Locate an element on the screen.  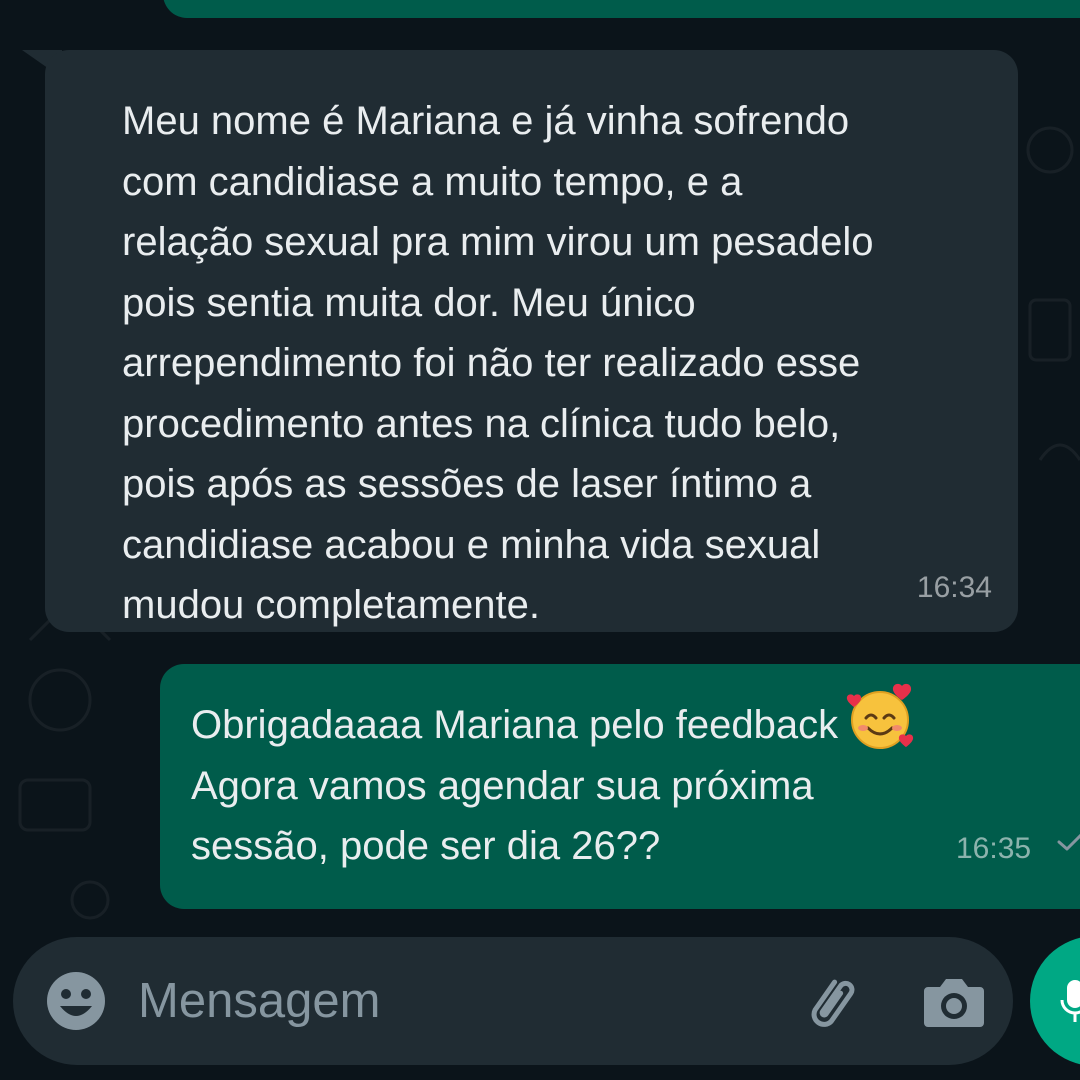
message-composer is located at coordinates (513, 1001).